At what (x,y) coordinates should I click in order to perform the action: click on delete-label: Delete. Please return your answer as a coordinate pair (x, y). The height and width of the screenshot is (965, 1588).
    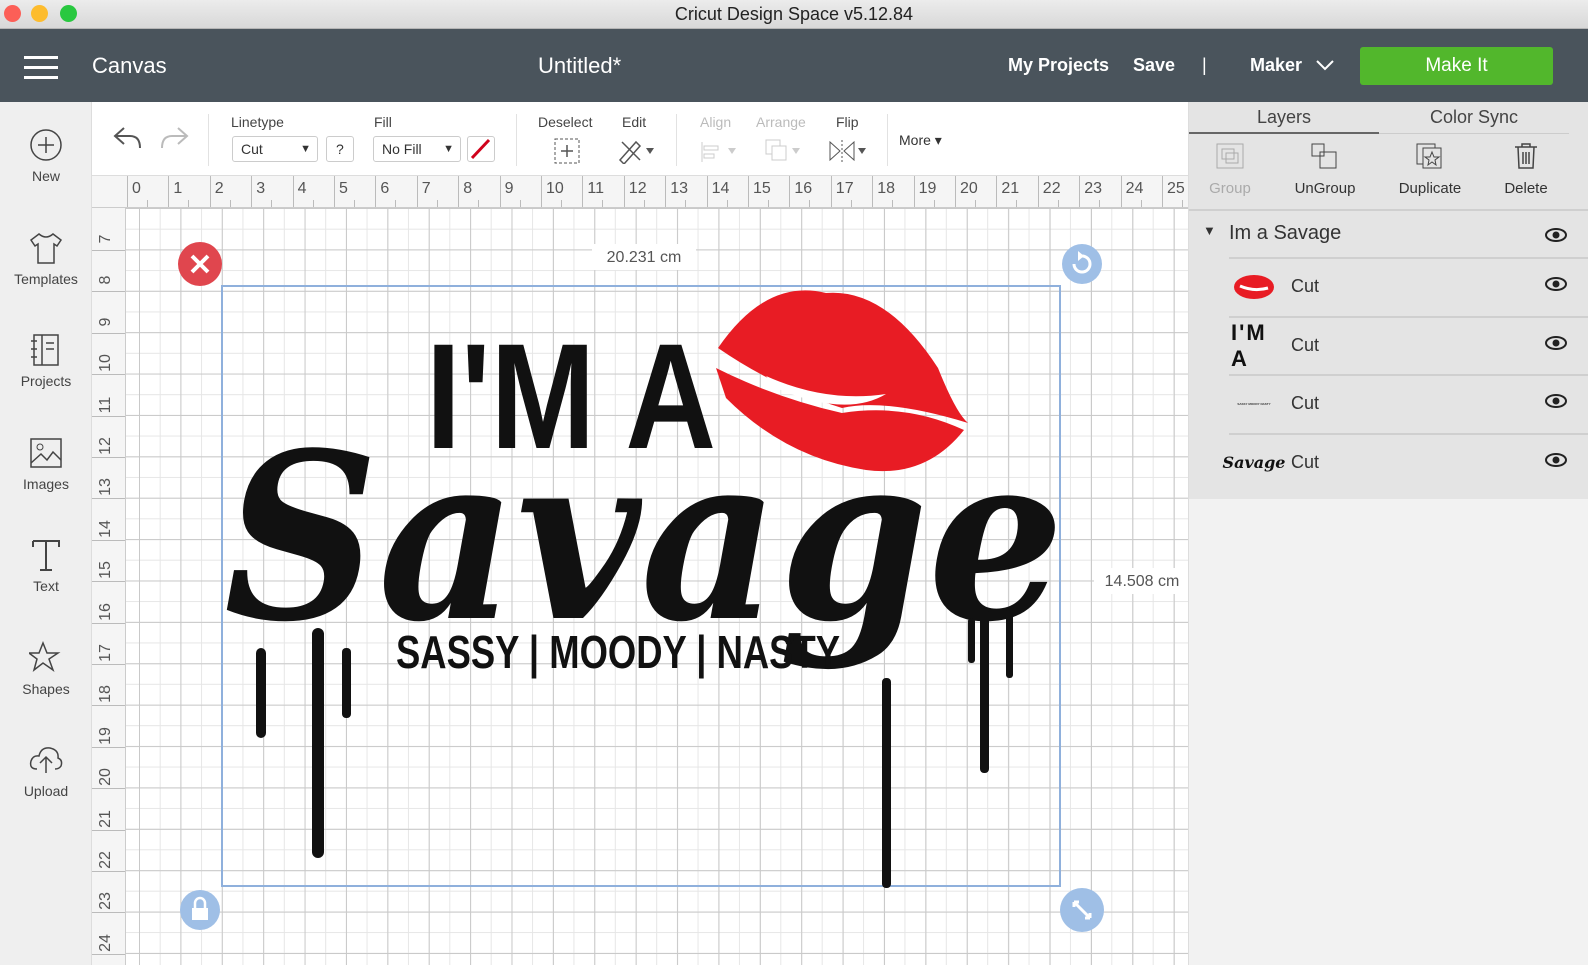
    Looking at the image, I should click on (1526, 188).